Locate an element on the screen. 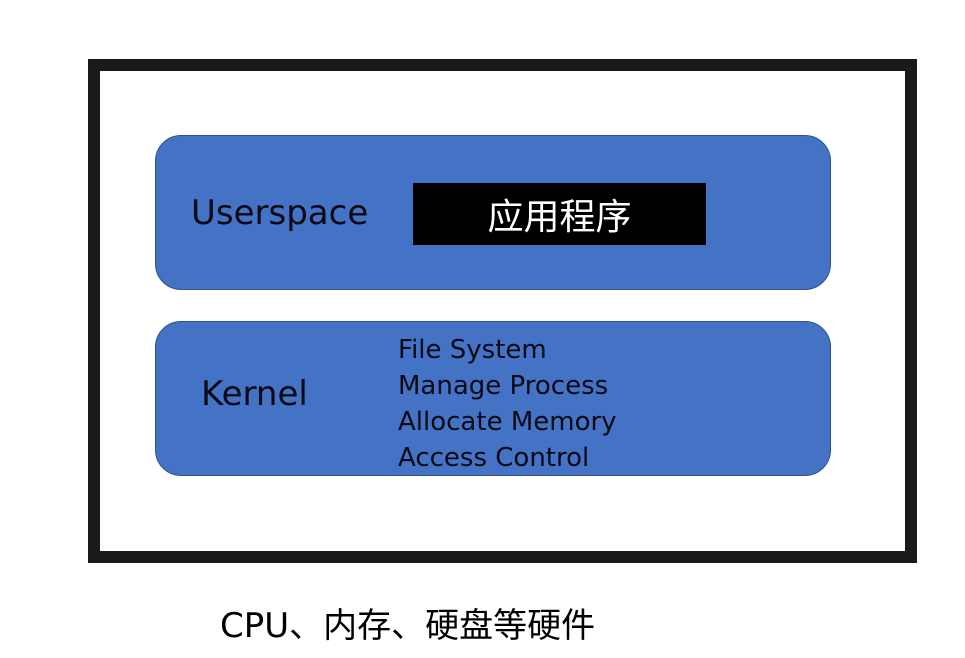  application-box: 应用程序 is located at coordinates (559, 214).